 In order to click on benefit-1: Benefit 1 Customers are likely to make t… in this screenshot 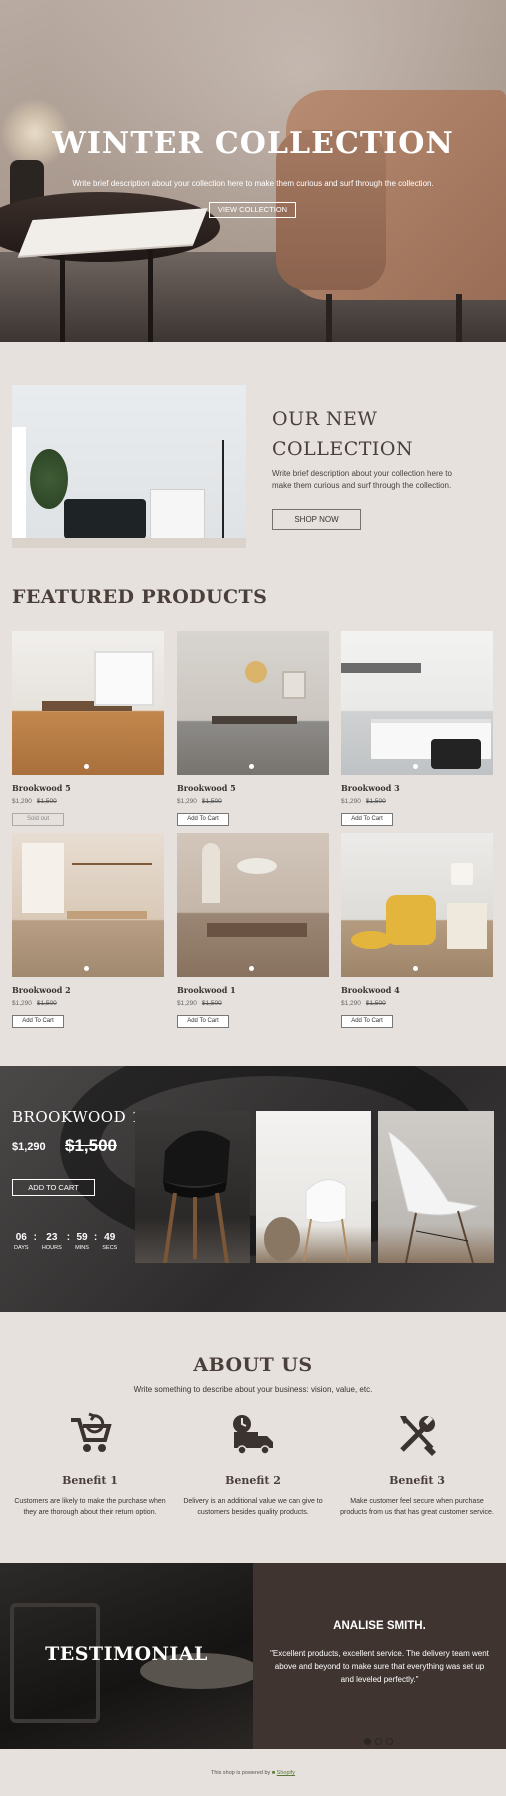, I will do `click(90, 1465)`.